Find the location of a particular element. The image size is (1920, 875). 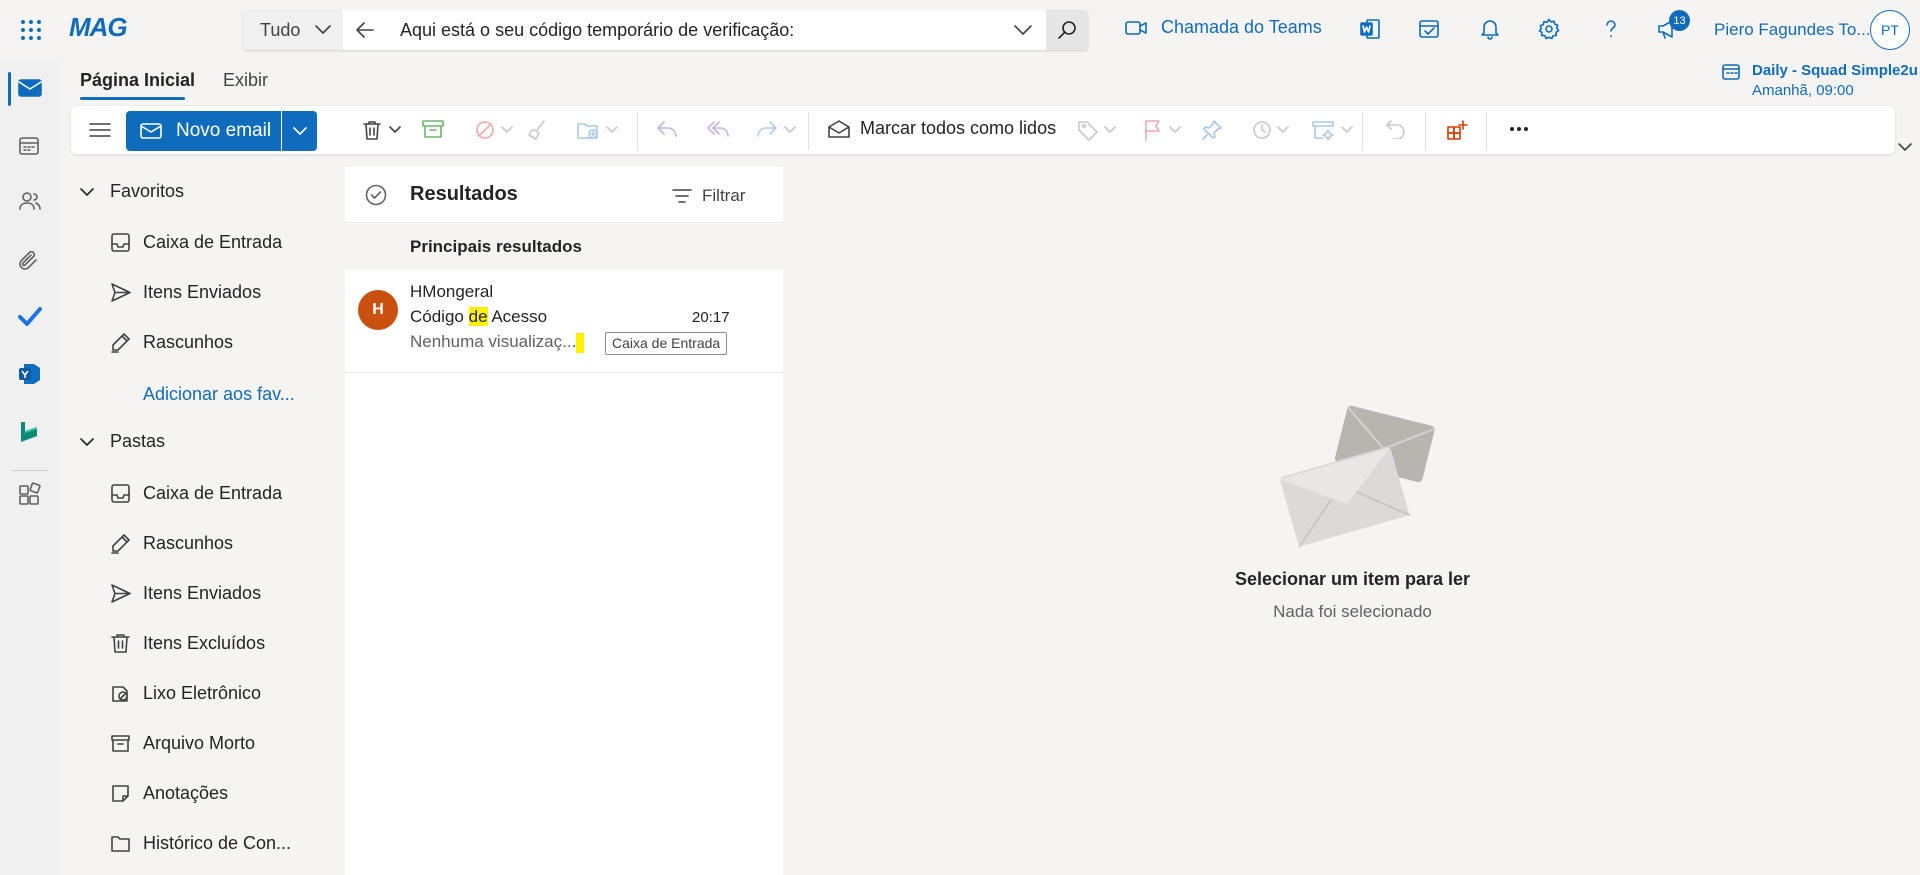

snooze-options-chevron-icon is located at coordinates (1283, 130).